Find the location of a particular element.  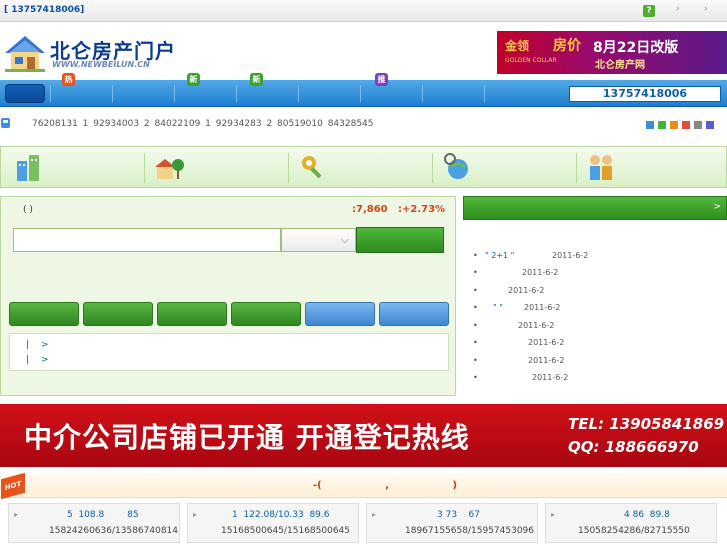

agency-phone: 15058254286/82715550 is located at coordinates (634, 531).